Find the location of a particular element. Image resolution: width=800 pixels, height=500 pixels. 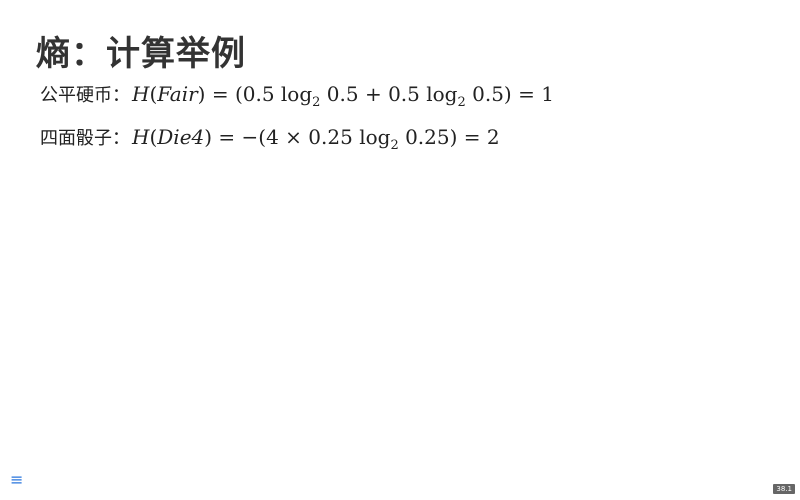

example-label: 公平硬币： is located at coordinates (85, 95).